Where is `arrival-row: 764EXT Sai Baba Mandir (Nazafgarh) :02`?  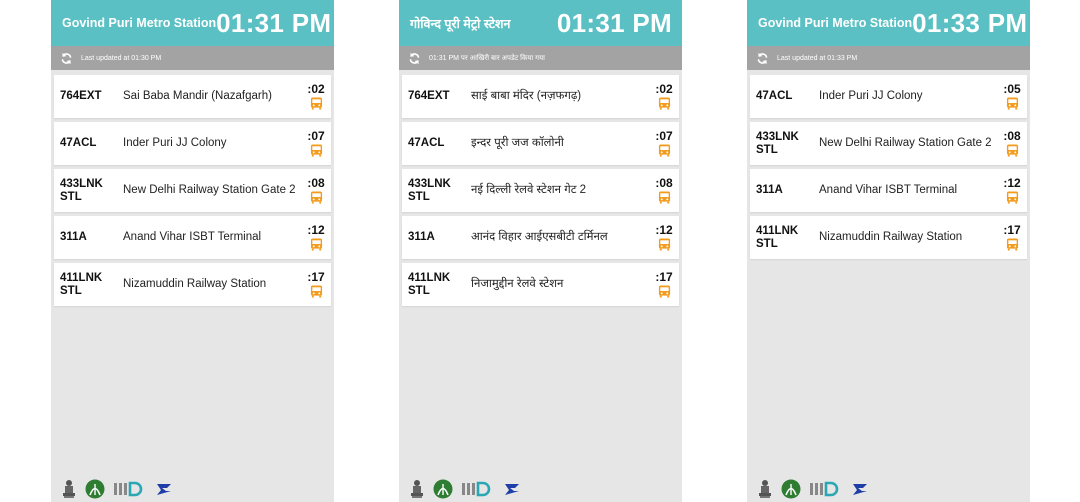 arrival-row: 764EXT Sai Baba Mandir (Nazafgarh) :02 is located at coordinates (192, 96).